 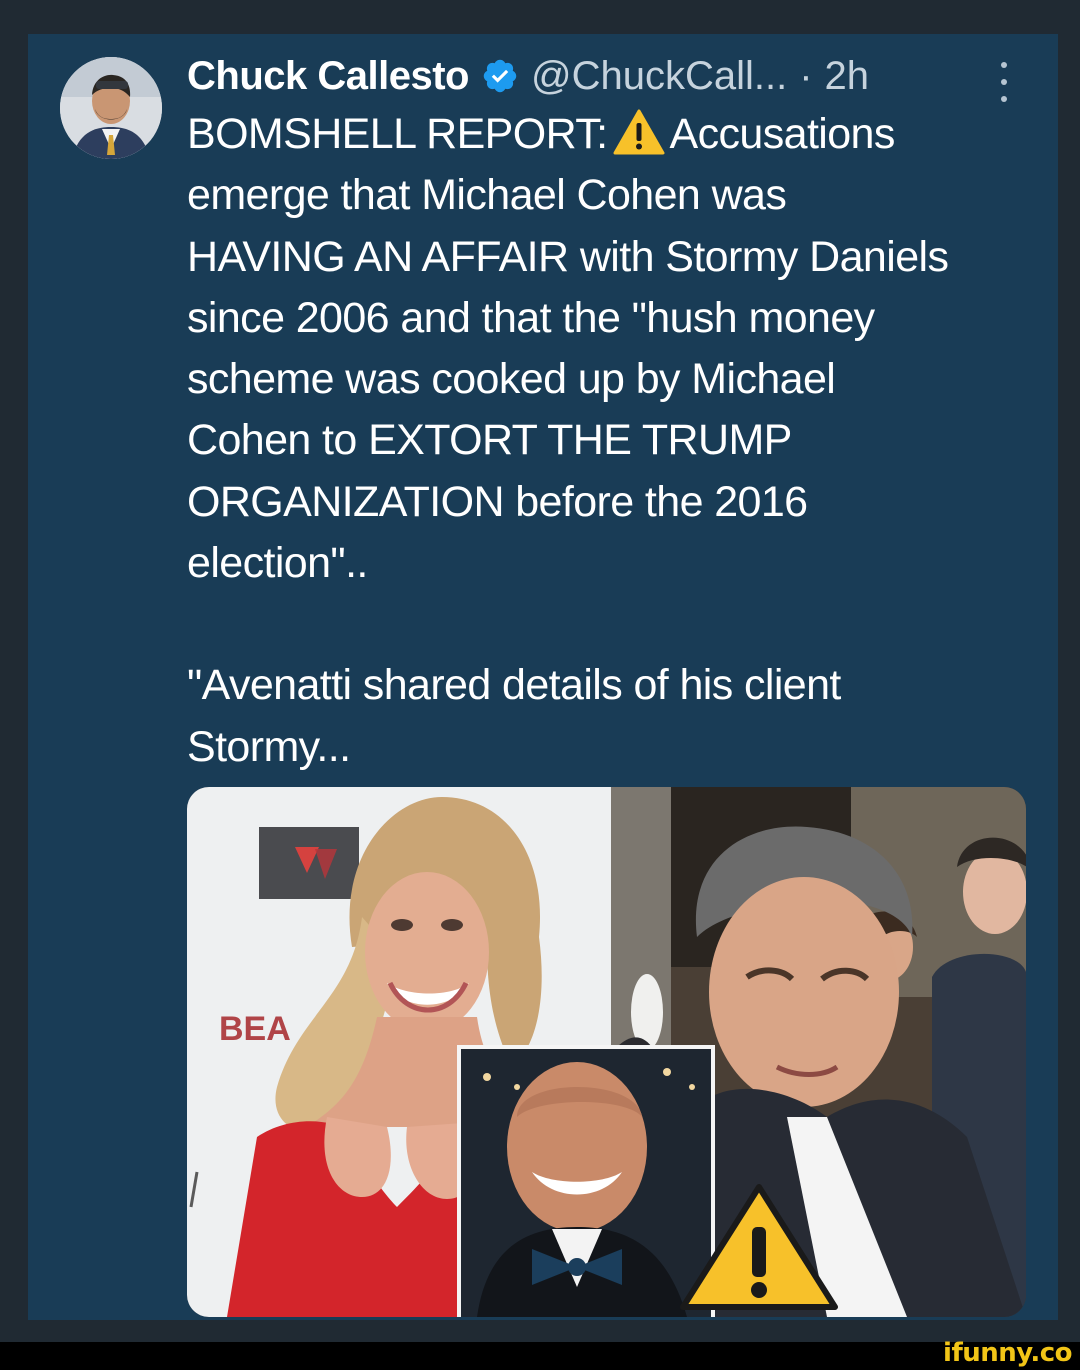 What do you see at coordinates (487, 195) in the screenshot?
I see `tweet-line: emerge that Michael Cohen was` at bounding box center [487, 195].